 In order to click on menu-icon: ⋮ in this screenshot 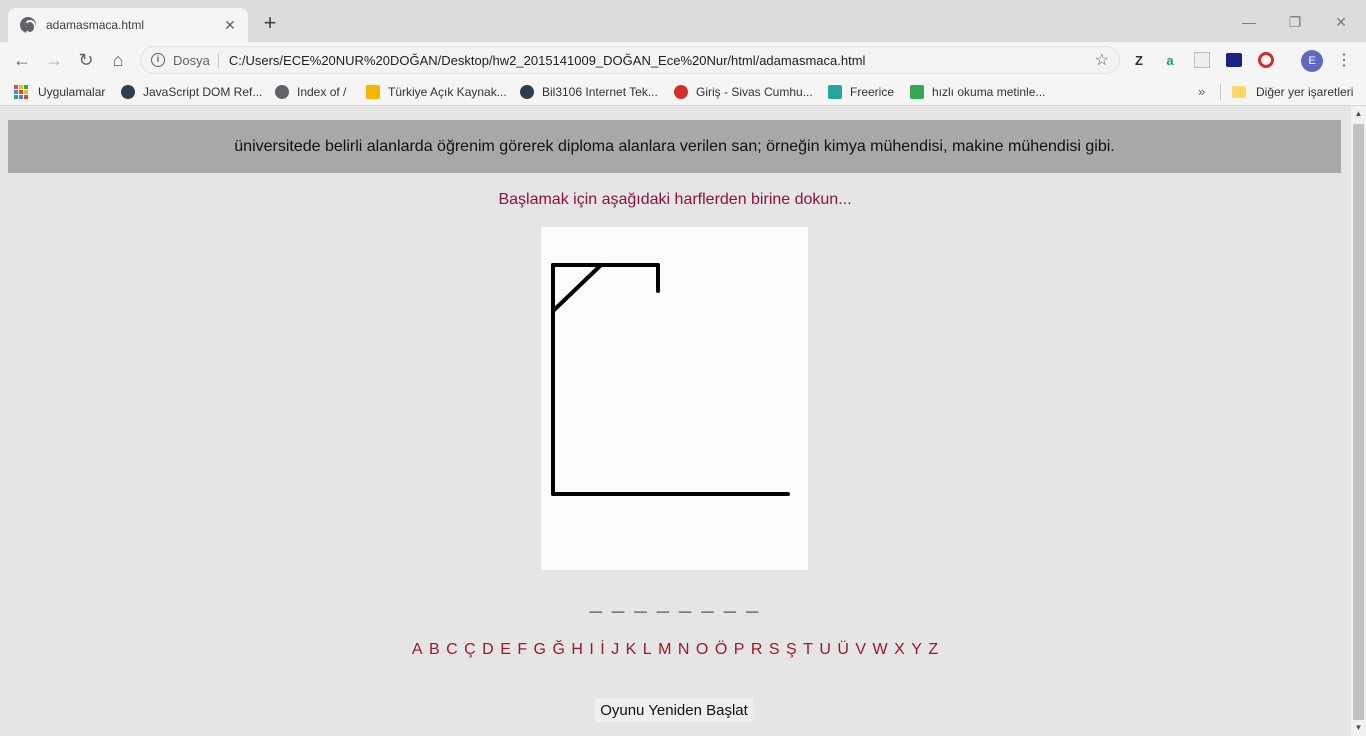, I will do `click(1344, 61)`.